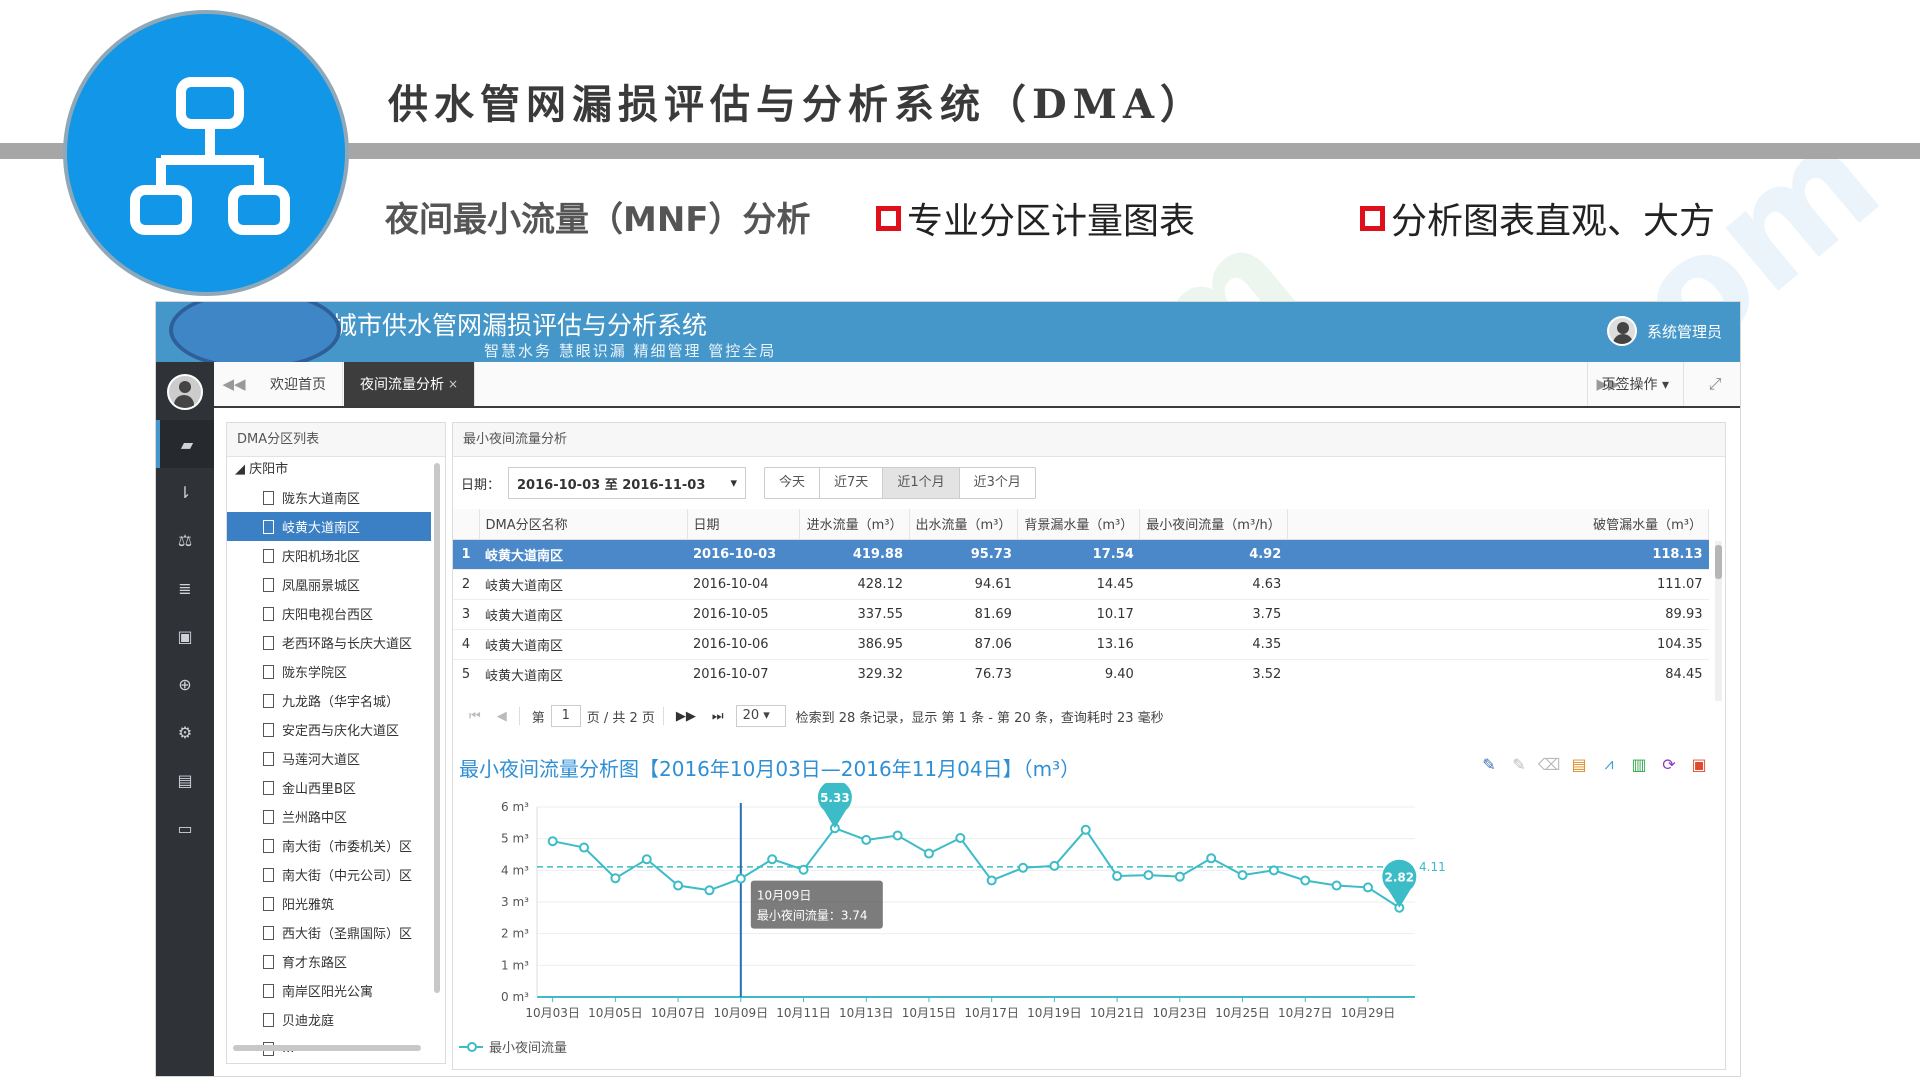  Describe the element at coordinates (410, 384) in the screenshot. I see `tab-night-flow: 夜间流量分析 ×` at that location.